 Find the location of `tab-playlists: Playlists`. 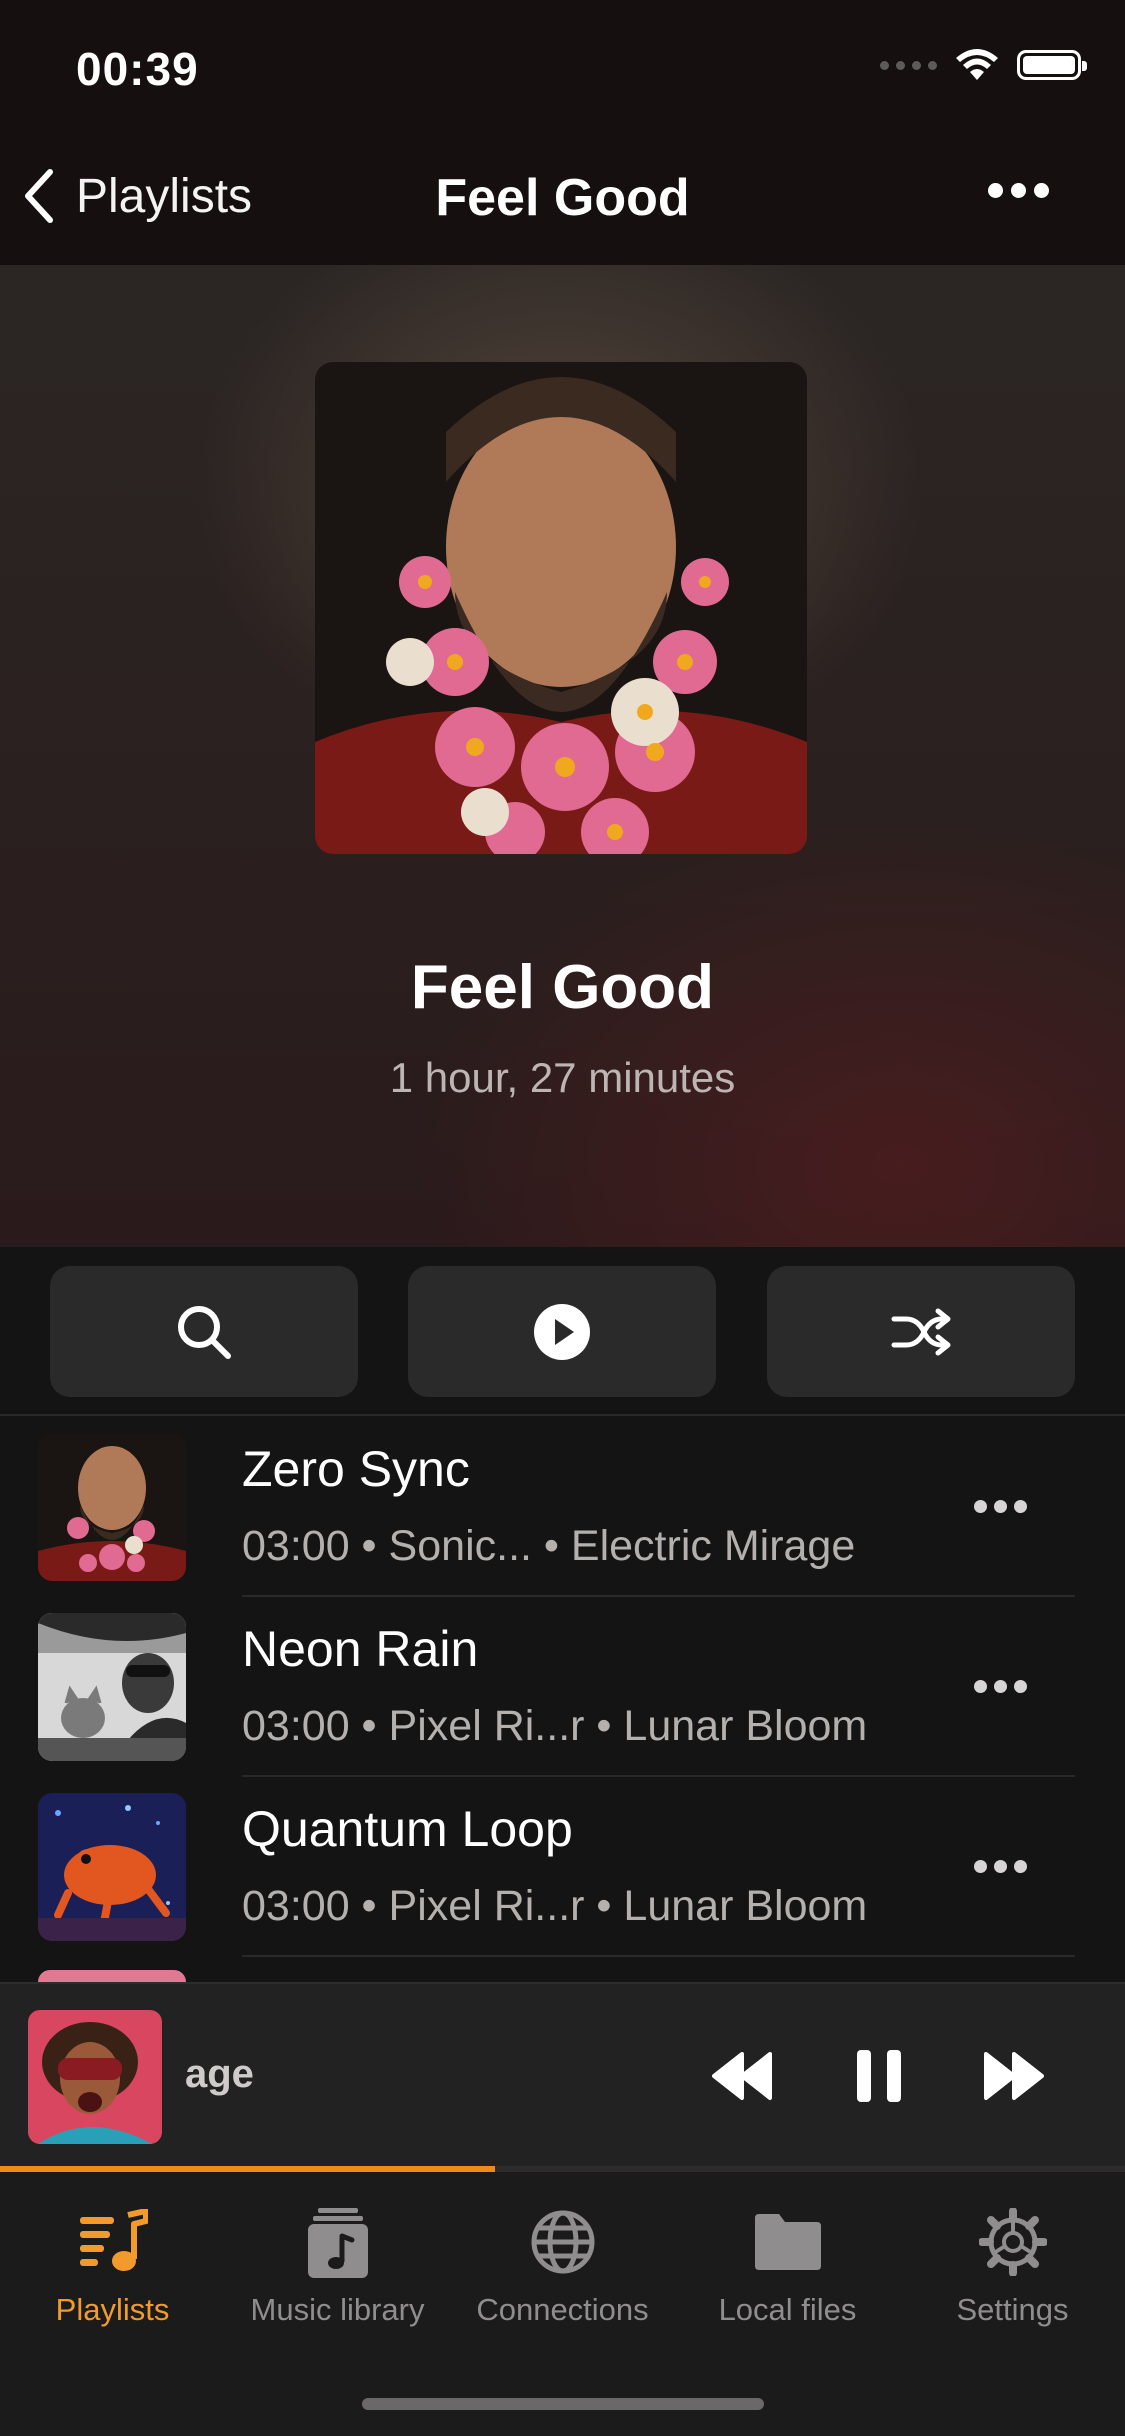

tab-playlists: Playlists is located at coordinates (112, 2260).